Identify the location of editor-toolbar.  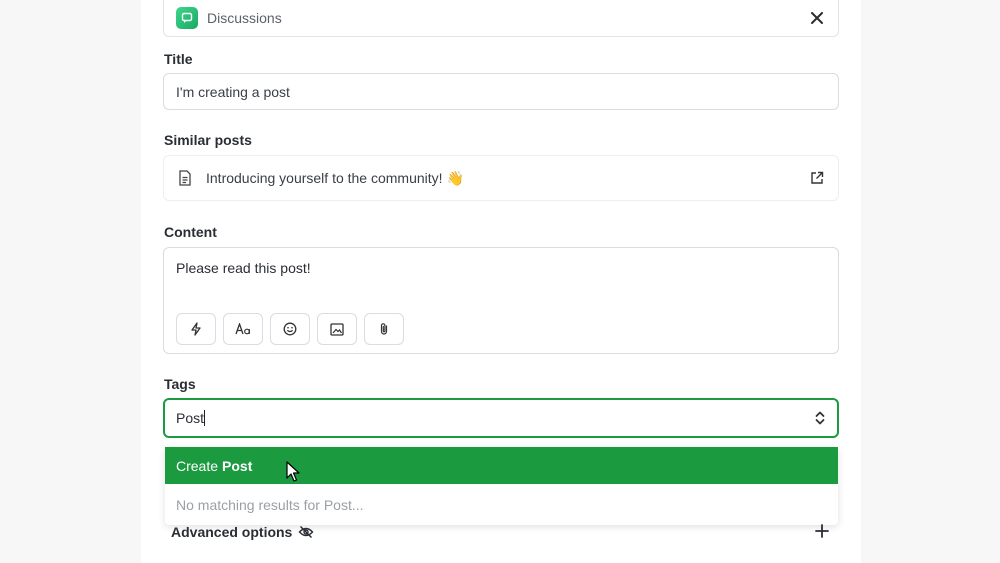
(290, 329).